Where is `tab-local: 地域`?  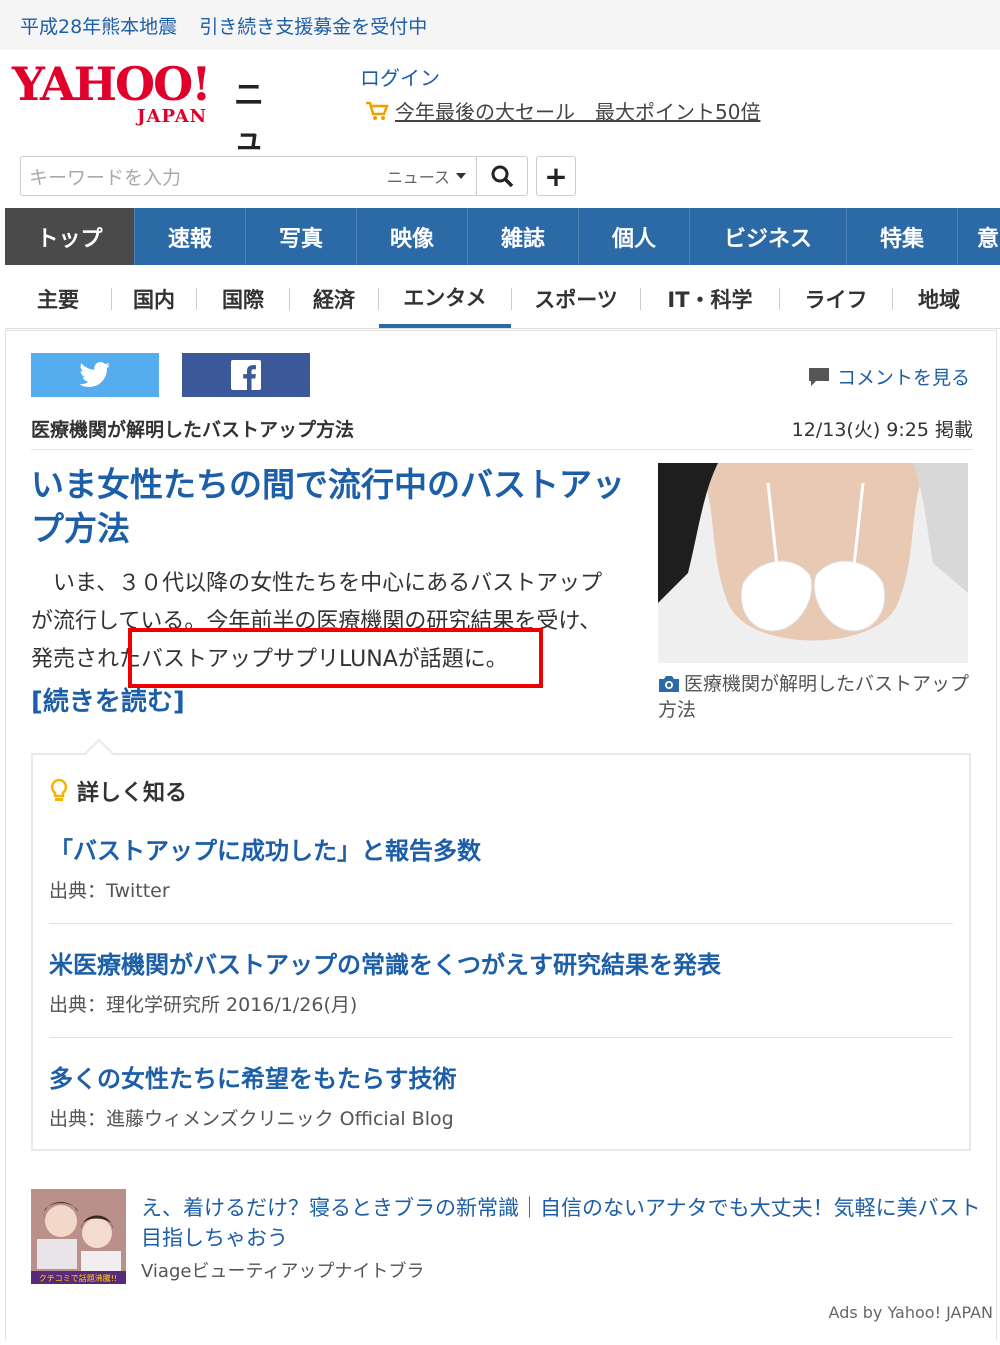 tab-local: 地域 is located at coordinates (939, 299).